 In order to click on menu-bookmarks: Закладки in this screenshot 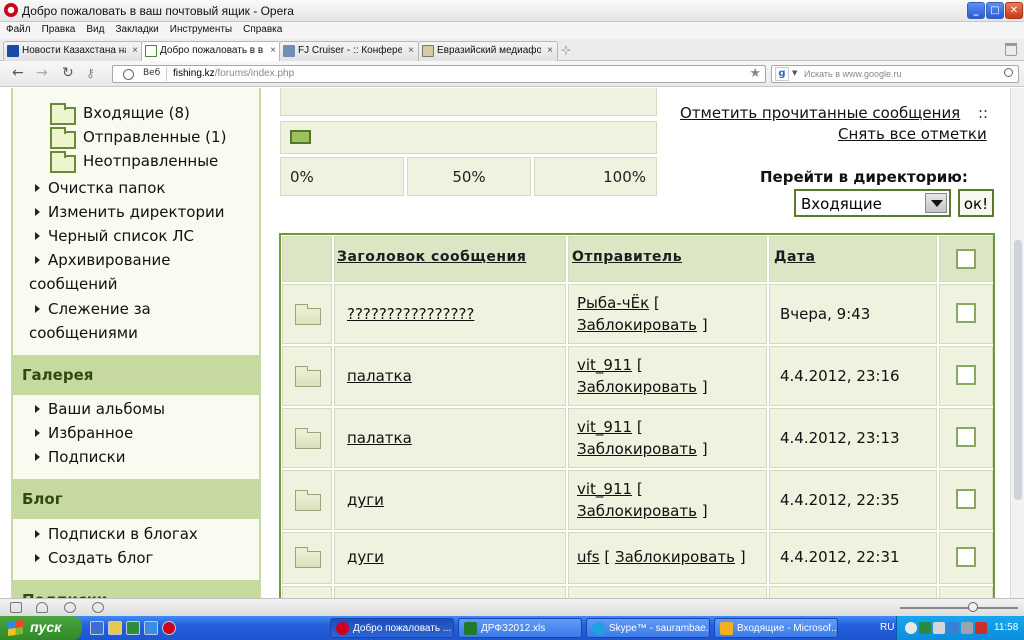, I will do `click(136, 28)`.